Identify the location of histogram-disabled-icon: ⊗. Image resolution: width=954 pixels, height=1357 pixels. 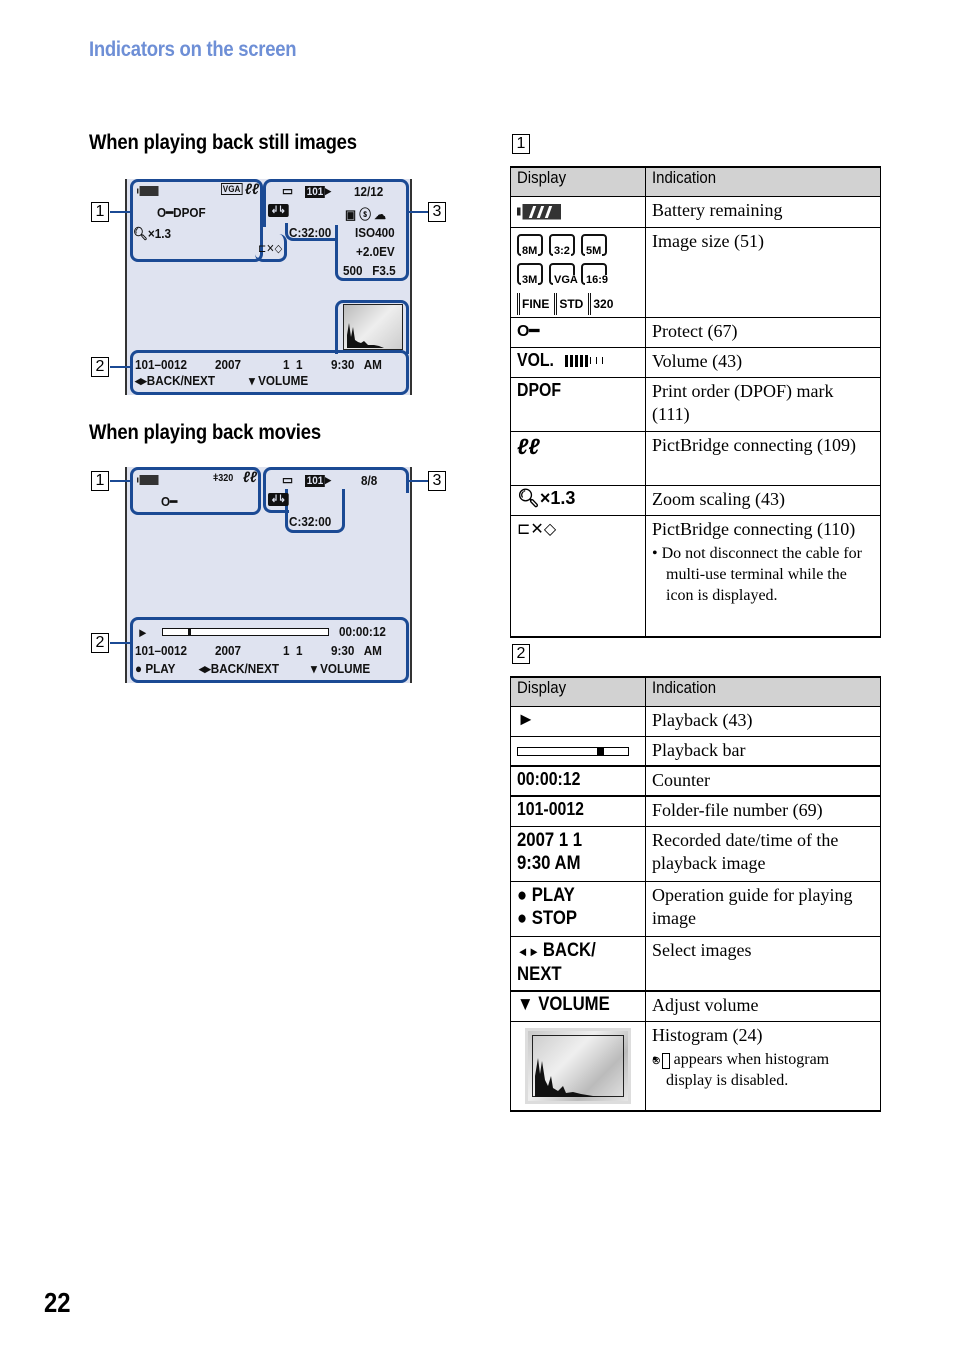
(661, 1060).